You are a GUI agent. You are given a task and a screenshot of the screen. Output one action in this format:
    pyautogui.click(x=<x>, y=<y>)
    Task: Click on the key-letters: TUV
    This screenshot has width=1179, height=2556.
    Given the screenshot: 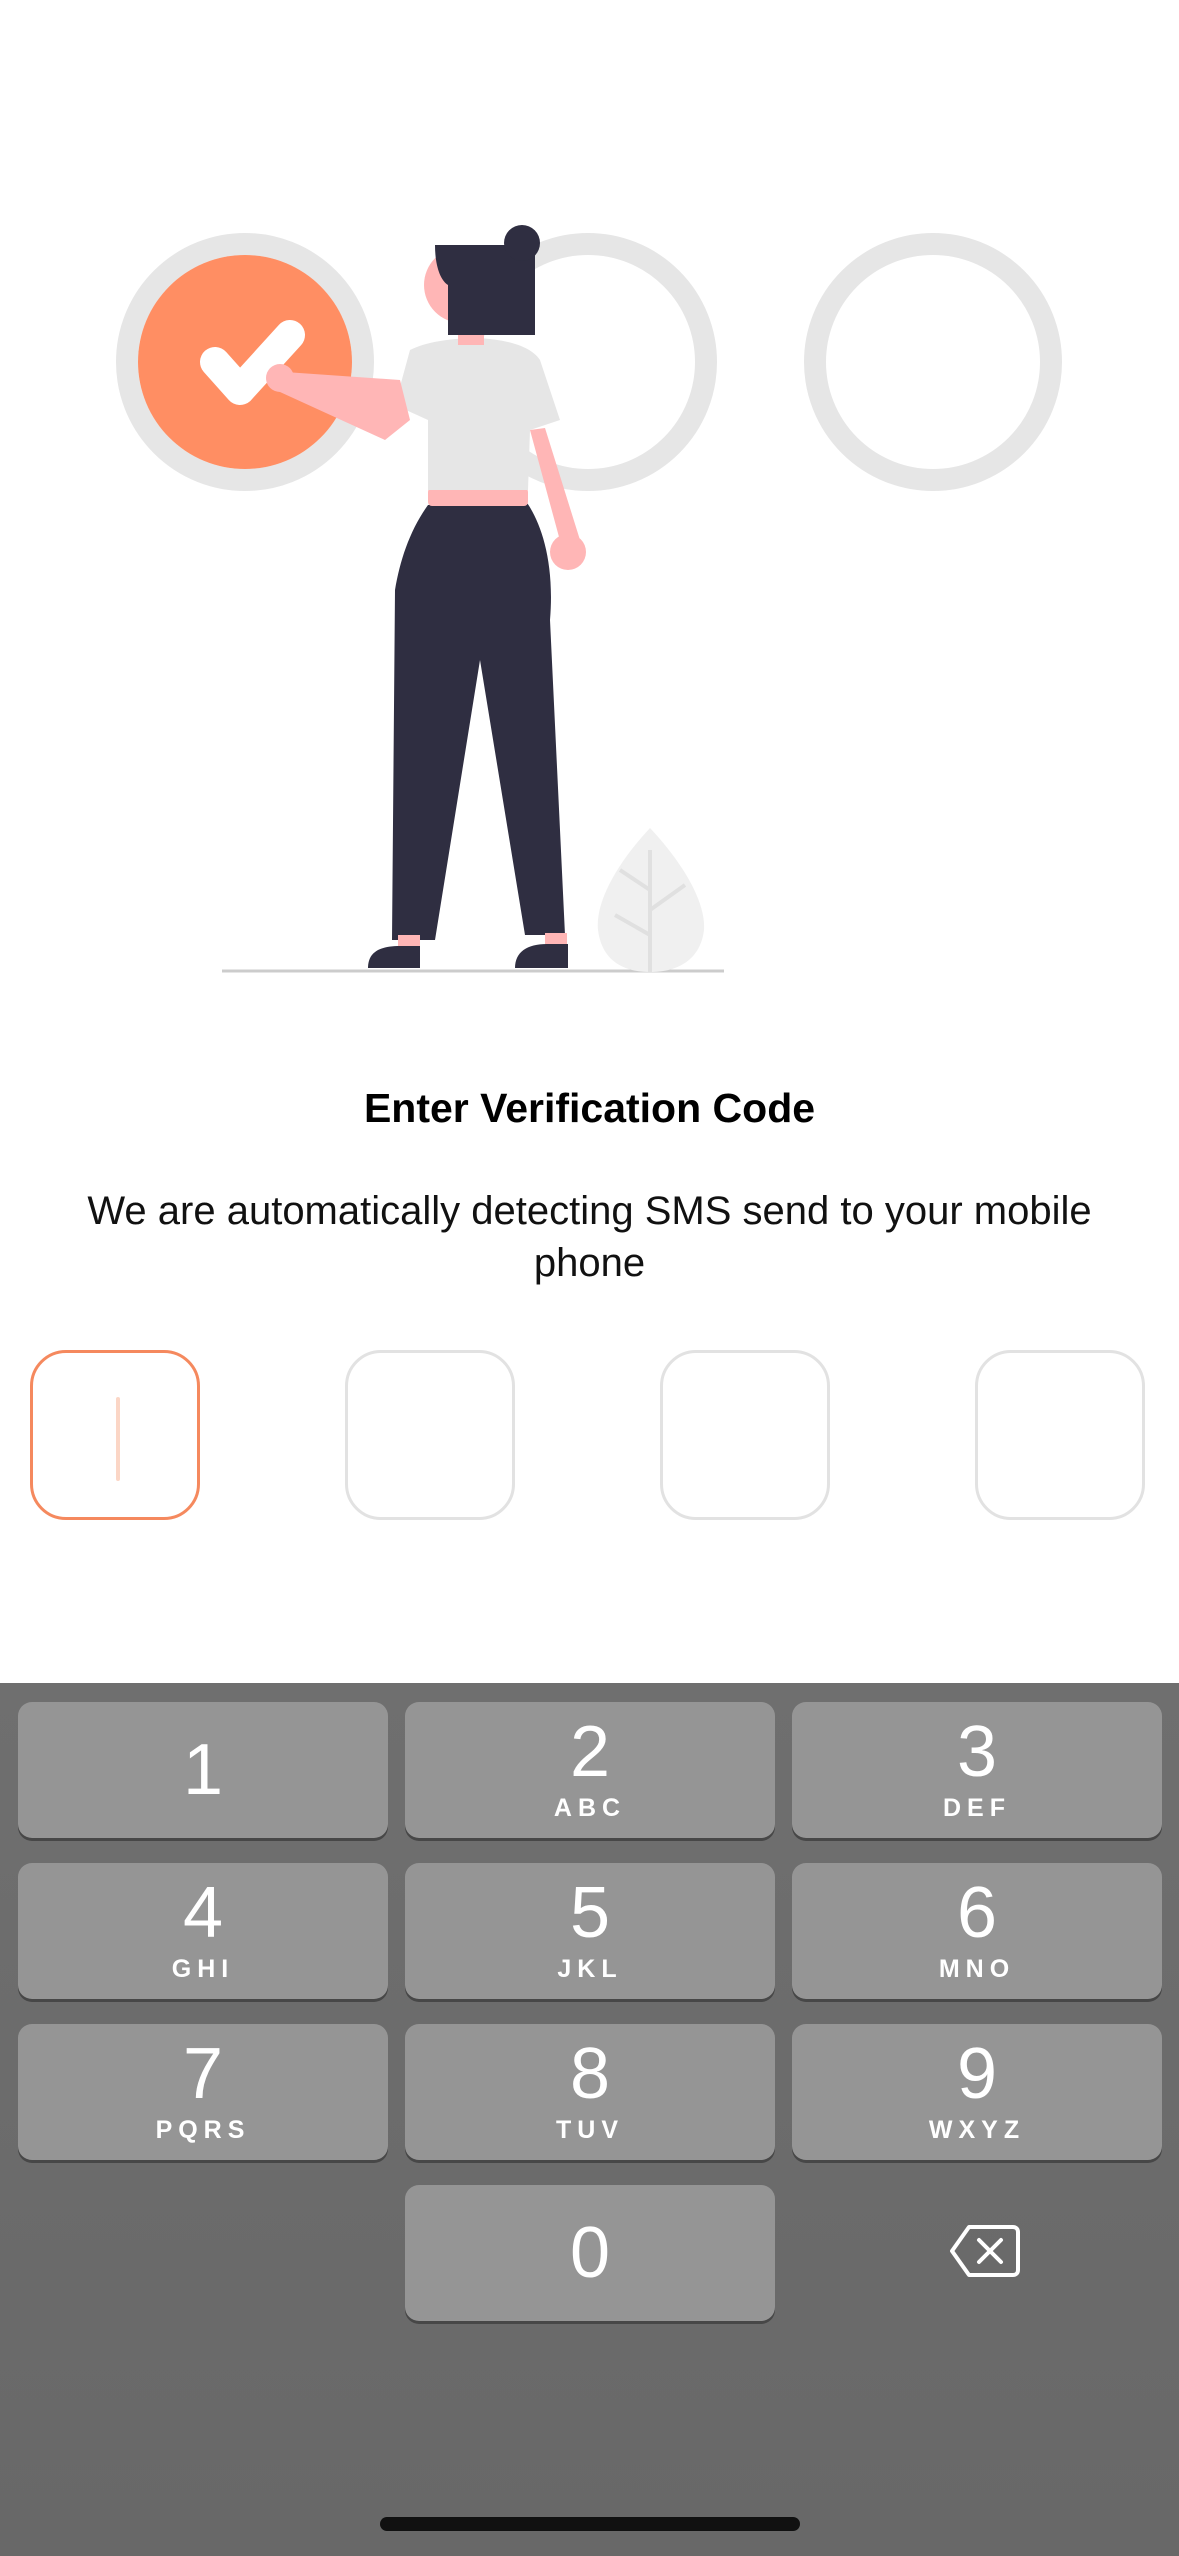 What is the action you would take?
    pyautogui.click(x=590, y=2130)
    